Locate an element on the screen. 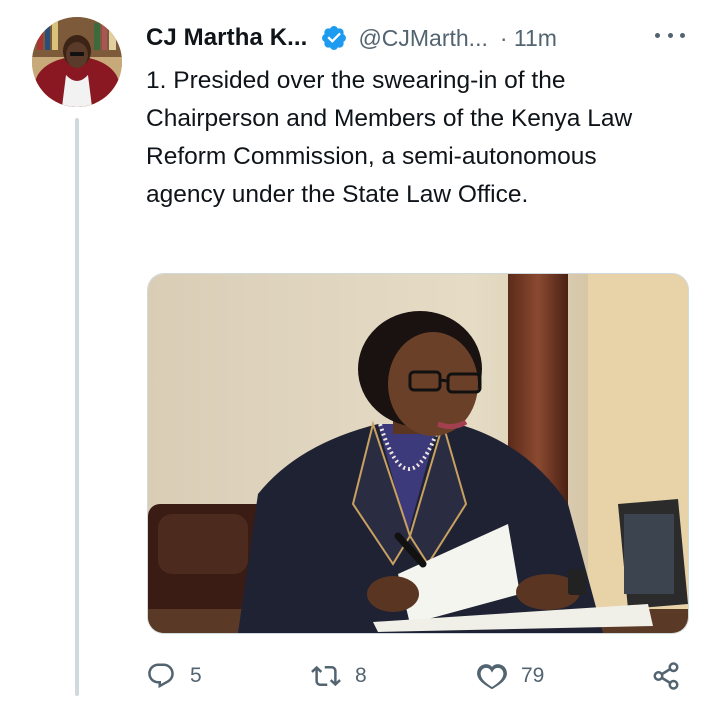 The image size is (720, 701). more-options-icon is located at coordinates (670, 35).